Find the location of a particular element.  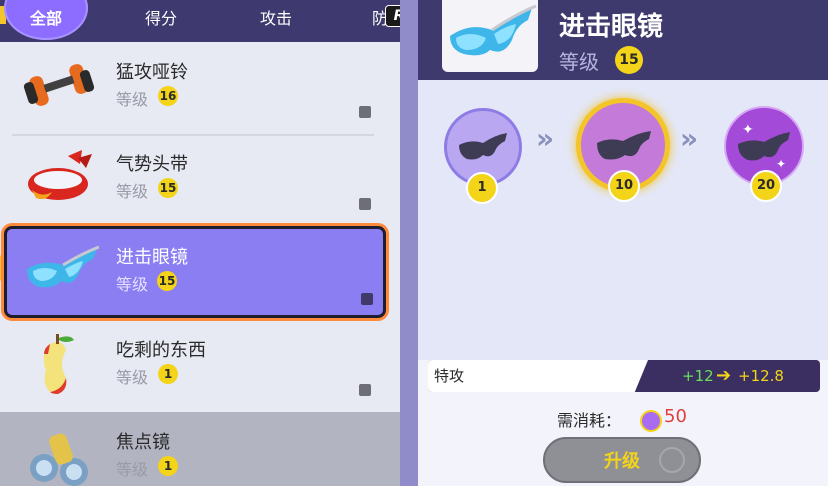

detail-title: 进击眼镜 is located at coordinates (611, 27).